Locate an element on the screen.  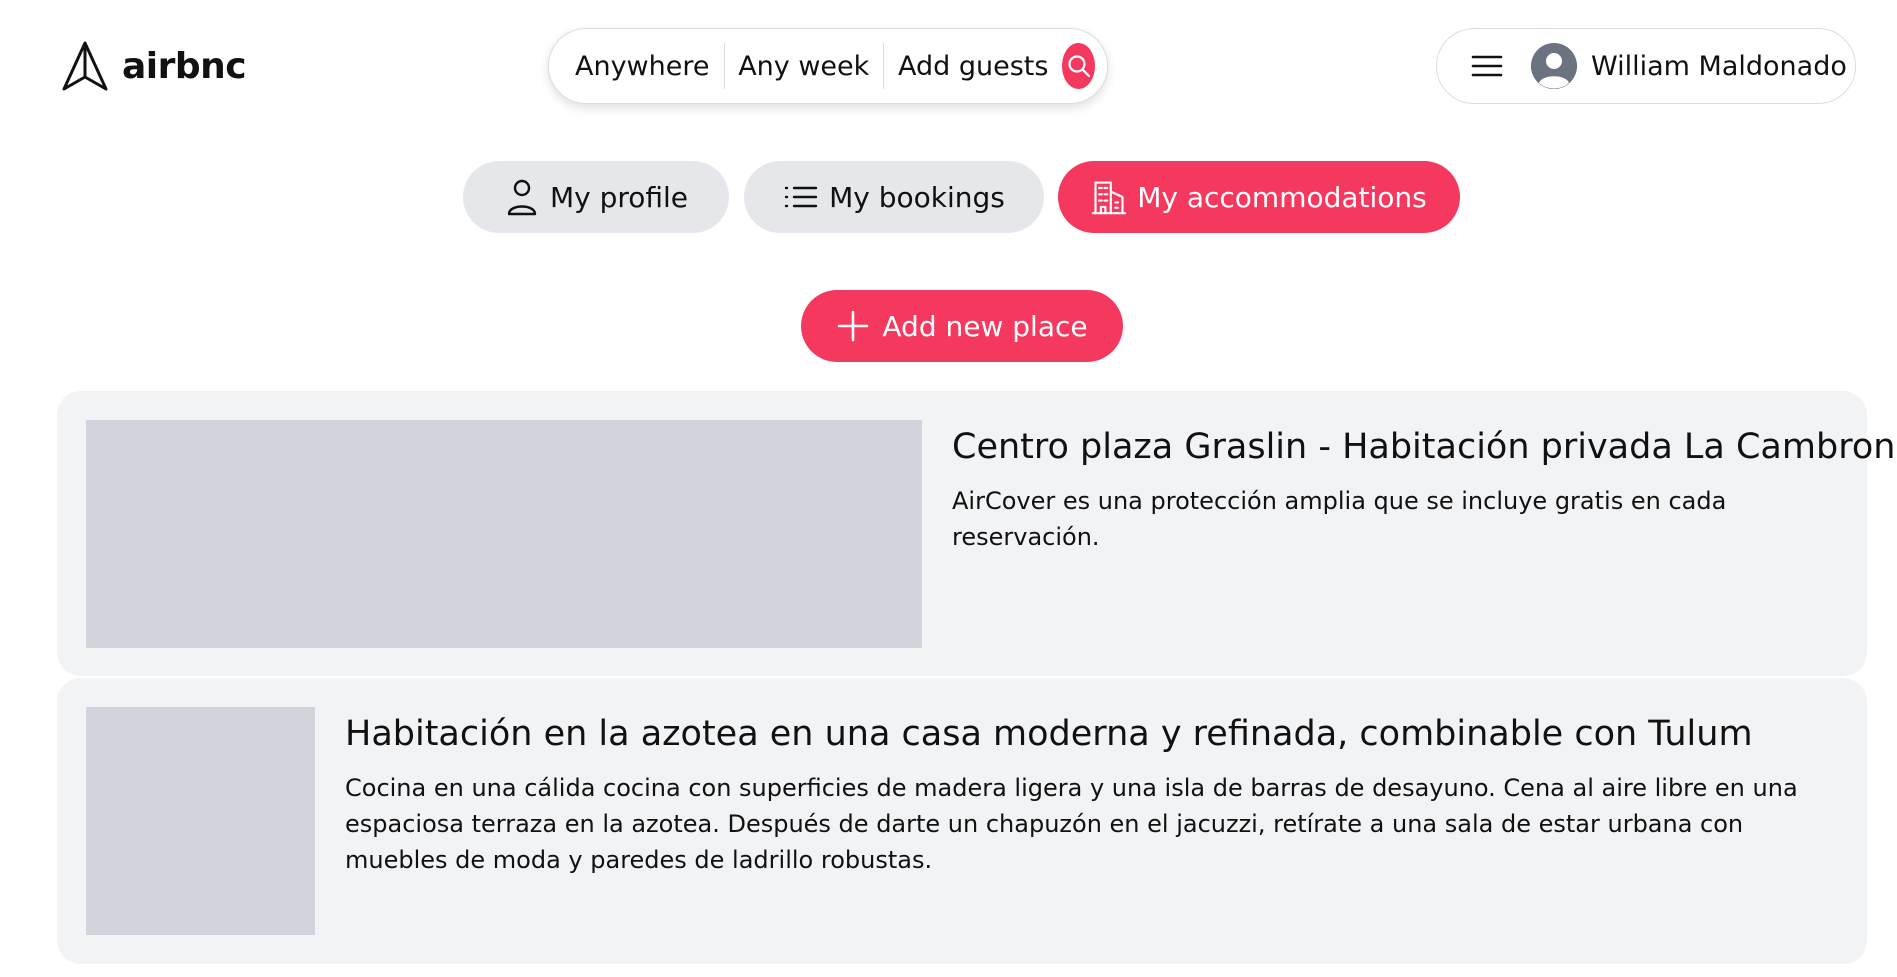
tab-label: My profile is located at coordinates (619, 197).